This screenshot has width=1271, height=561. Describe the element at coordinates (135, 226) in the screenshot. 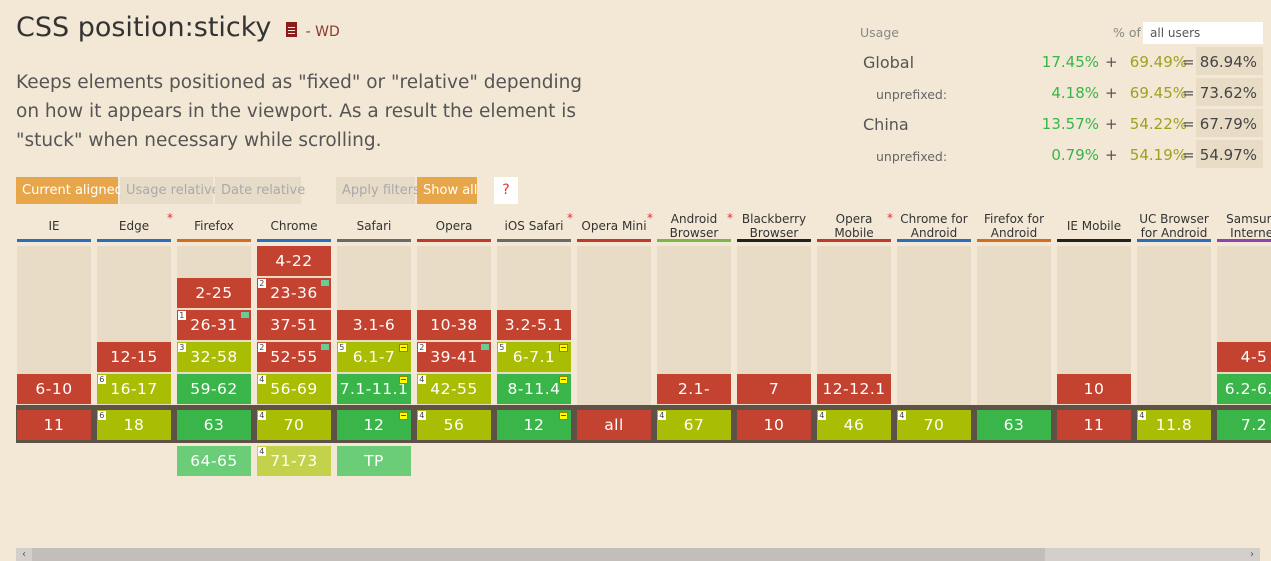

I see `browser-name: Edge *` at that location.